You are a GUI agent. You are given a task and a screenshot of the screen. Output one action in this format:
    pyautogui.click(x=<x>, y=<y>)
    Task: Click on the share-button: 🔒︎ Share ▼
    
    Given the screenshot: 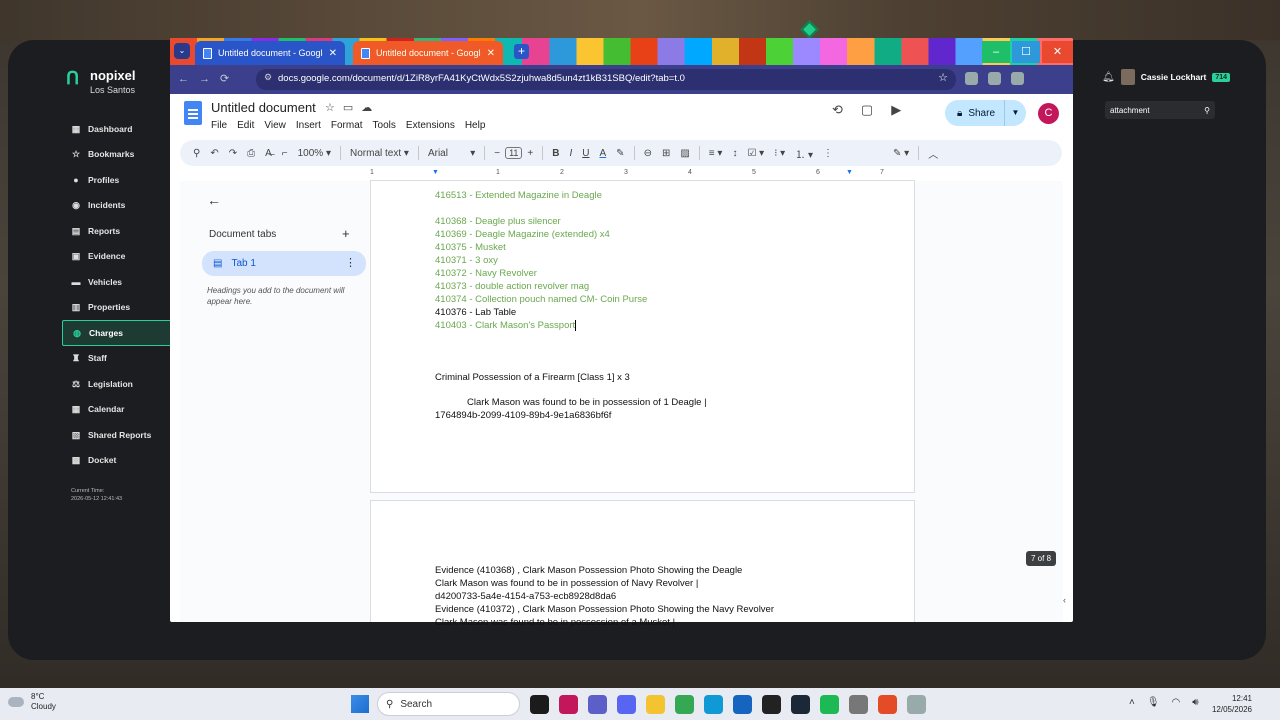 What is the action you would take?
    pyautogui.click(x=985, y=113)
    